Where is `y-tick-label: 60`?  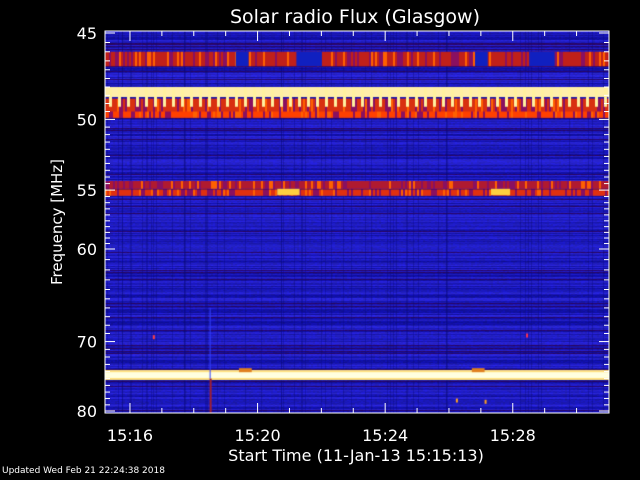 y-tick-label: 60 is located at coordinates (87, 249).